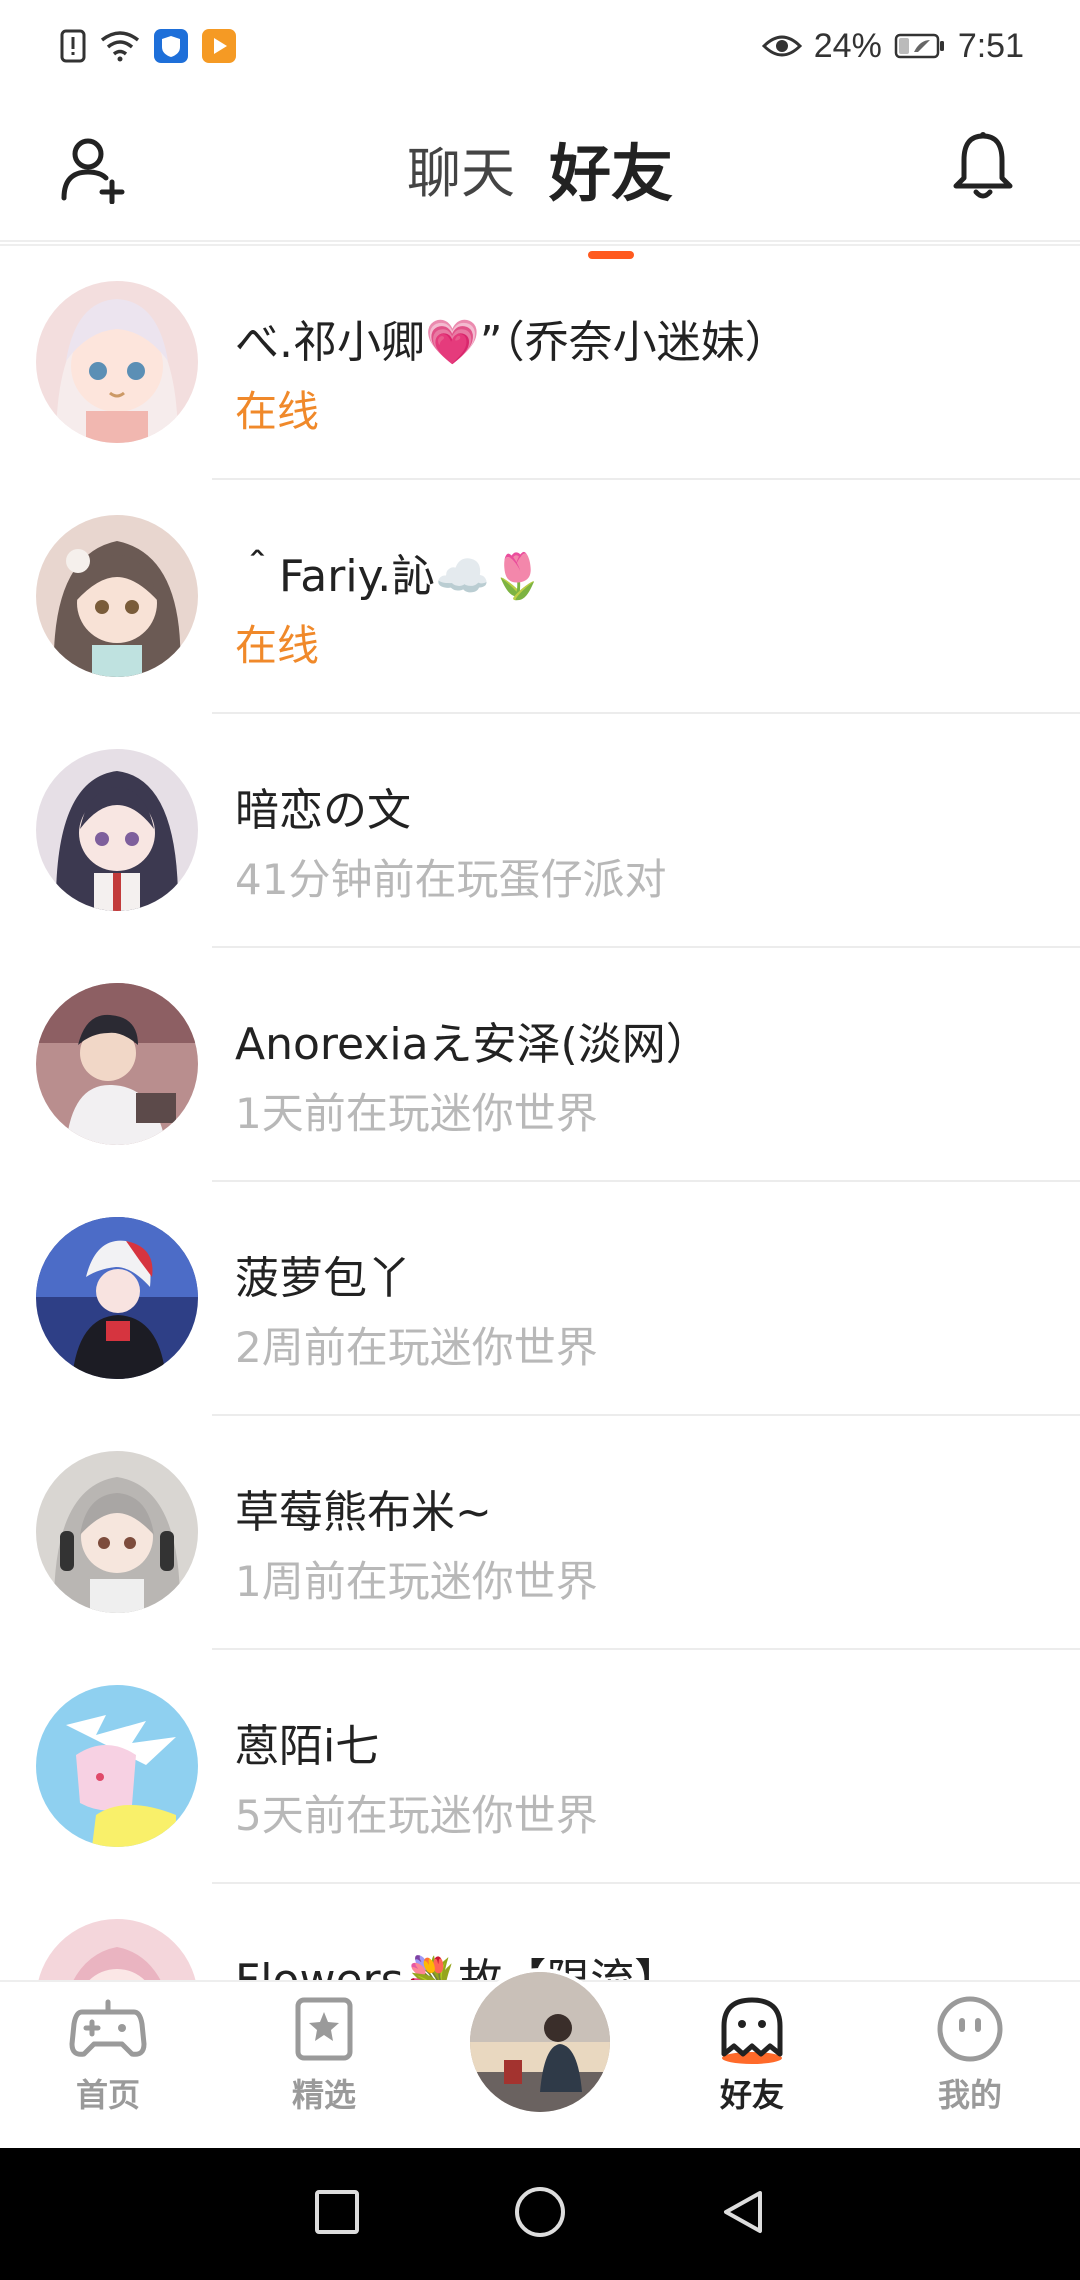  Describe the element at coordinates (337, 2214) in the screenshot. I see `recents-button` at that location.